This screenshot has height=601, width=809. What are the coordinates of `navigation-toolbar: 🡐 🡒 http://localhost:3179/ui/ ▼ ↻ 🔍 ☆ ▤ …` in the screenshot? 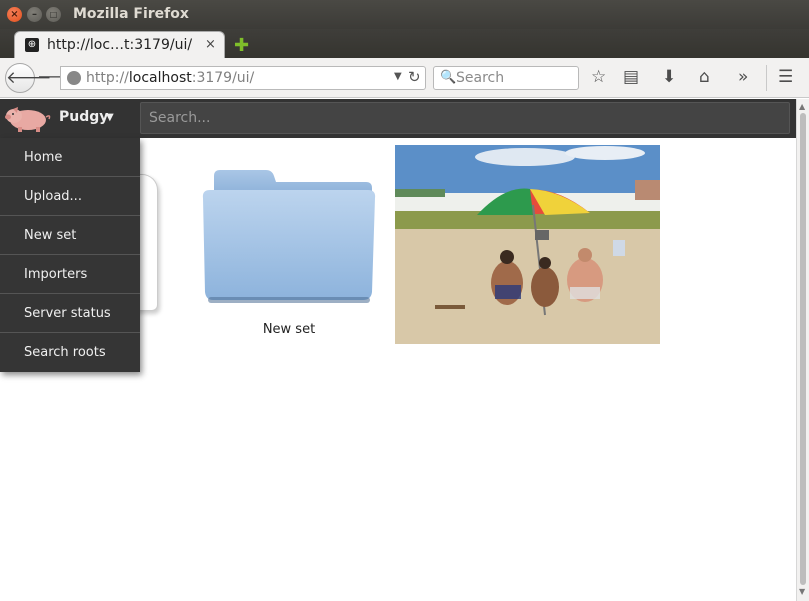 It's located at (404, 78).